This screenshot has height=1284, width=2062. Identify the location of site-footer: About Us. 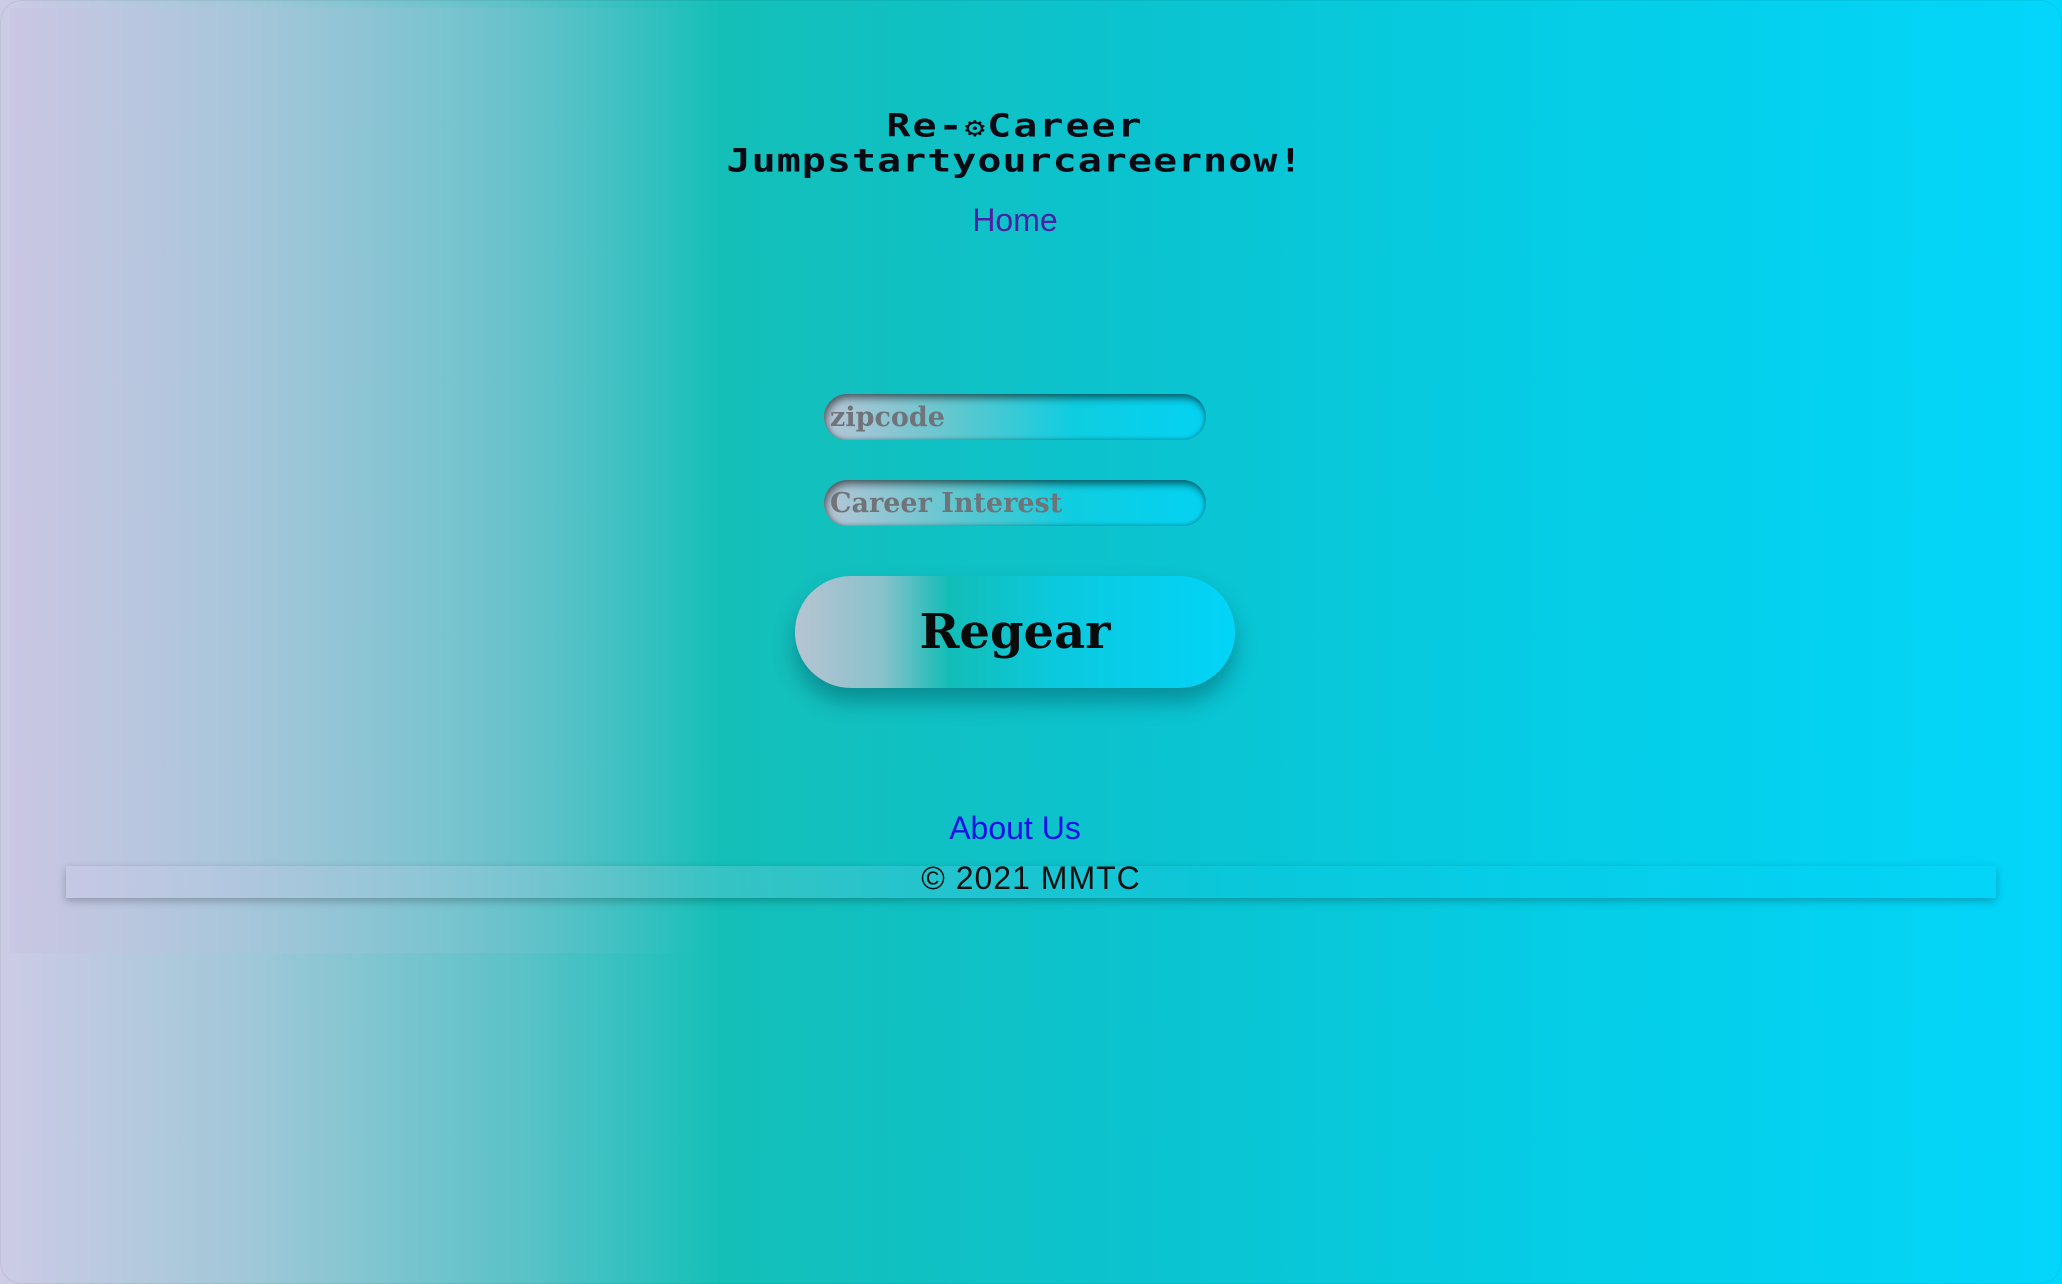
(1015, 828).